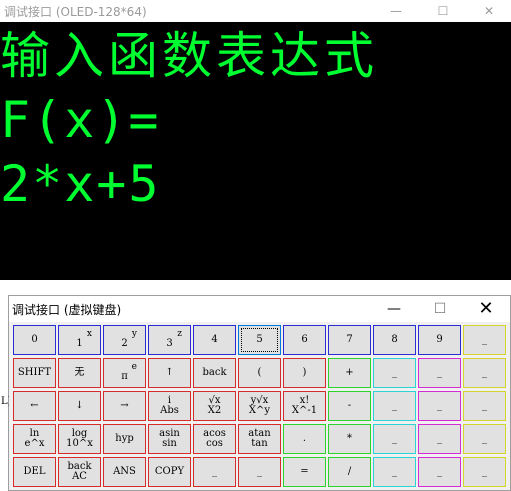 The image size is (511, 491). What do you see at coordinates (134, 367) in the screenshot?
I see `key-secondary-label: e` at bounding box center [134, 367].